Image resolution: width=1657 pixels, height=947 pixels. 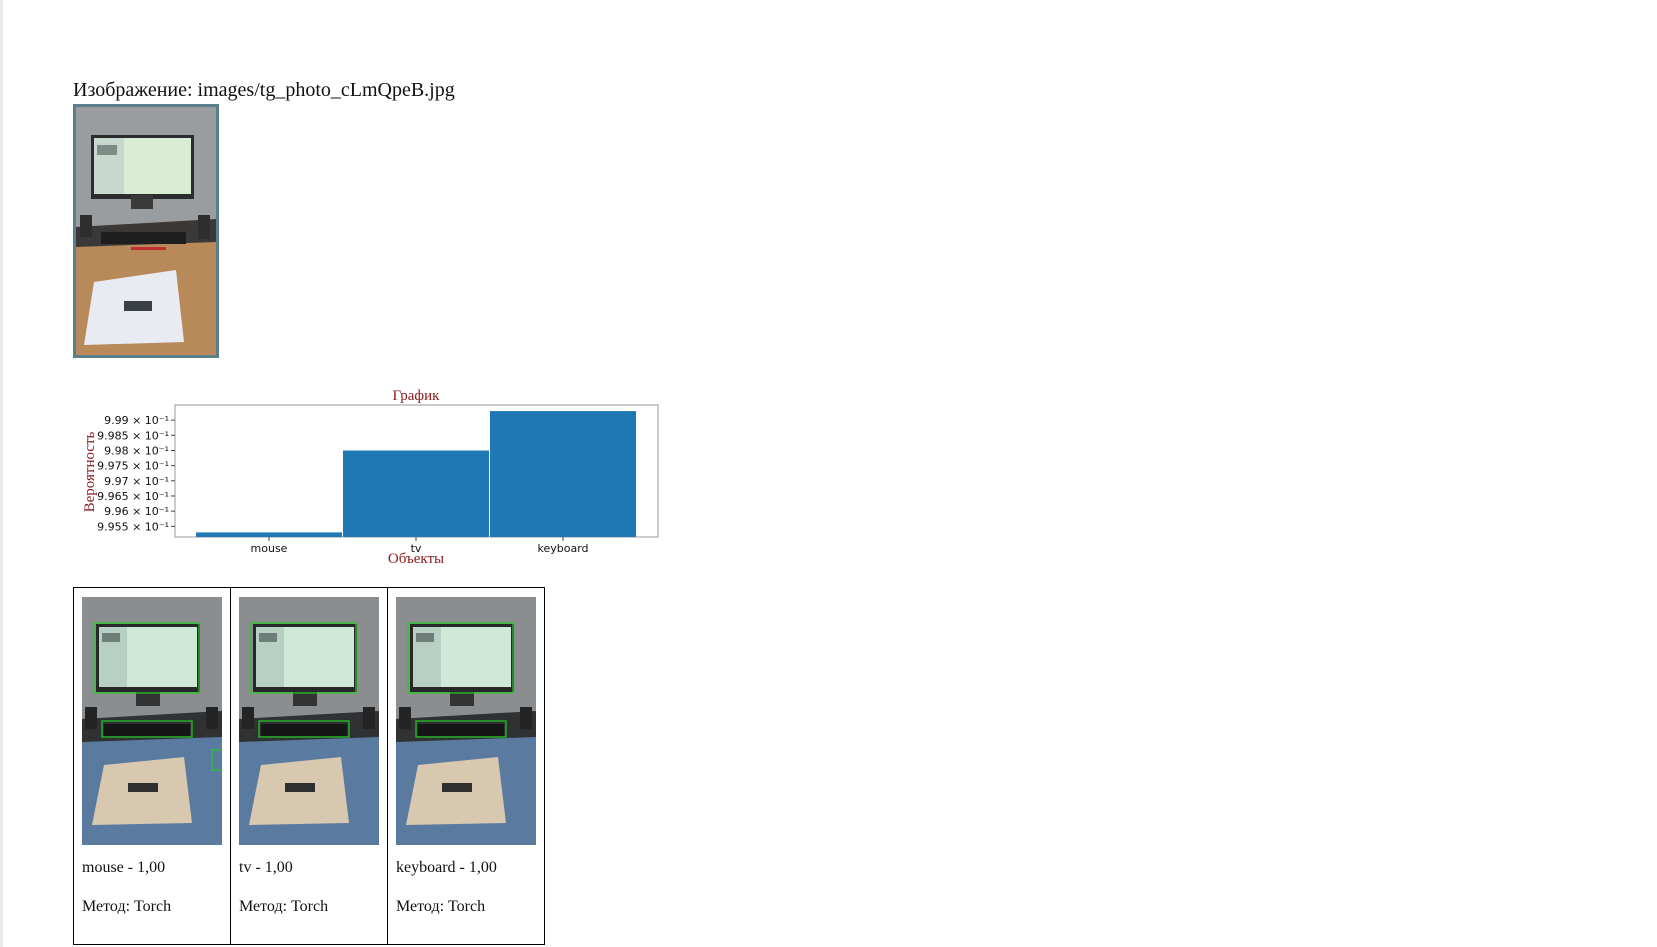 I want to click on image-caption: Изображение: images/tg_photo_cLmQpeB.jpg, so click(x=264, y=90).